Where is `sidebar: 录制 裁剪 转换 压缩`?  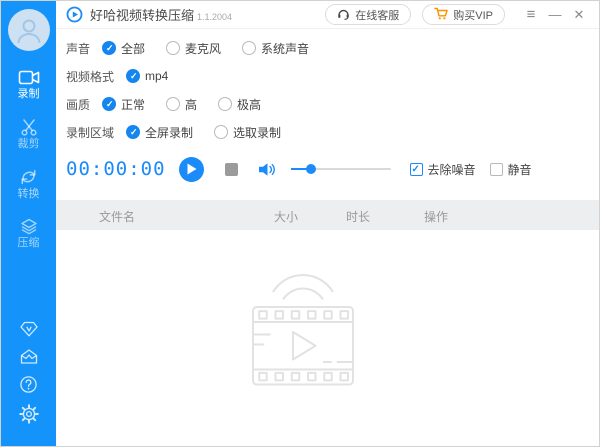
sidebar: 录制 裁剪 转换 压缩 is located at coordinates (28, 223).